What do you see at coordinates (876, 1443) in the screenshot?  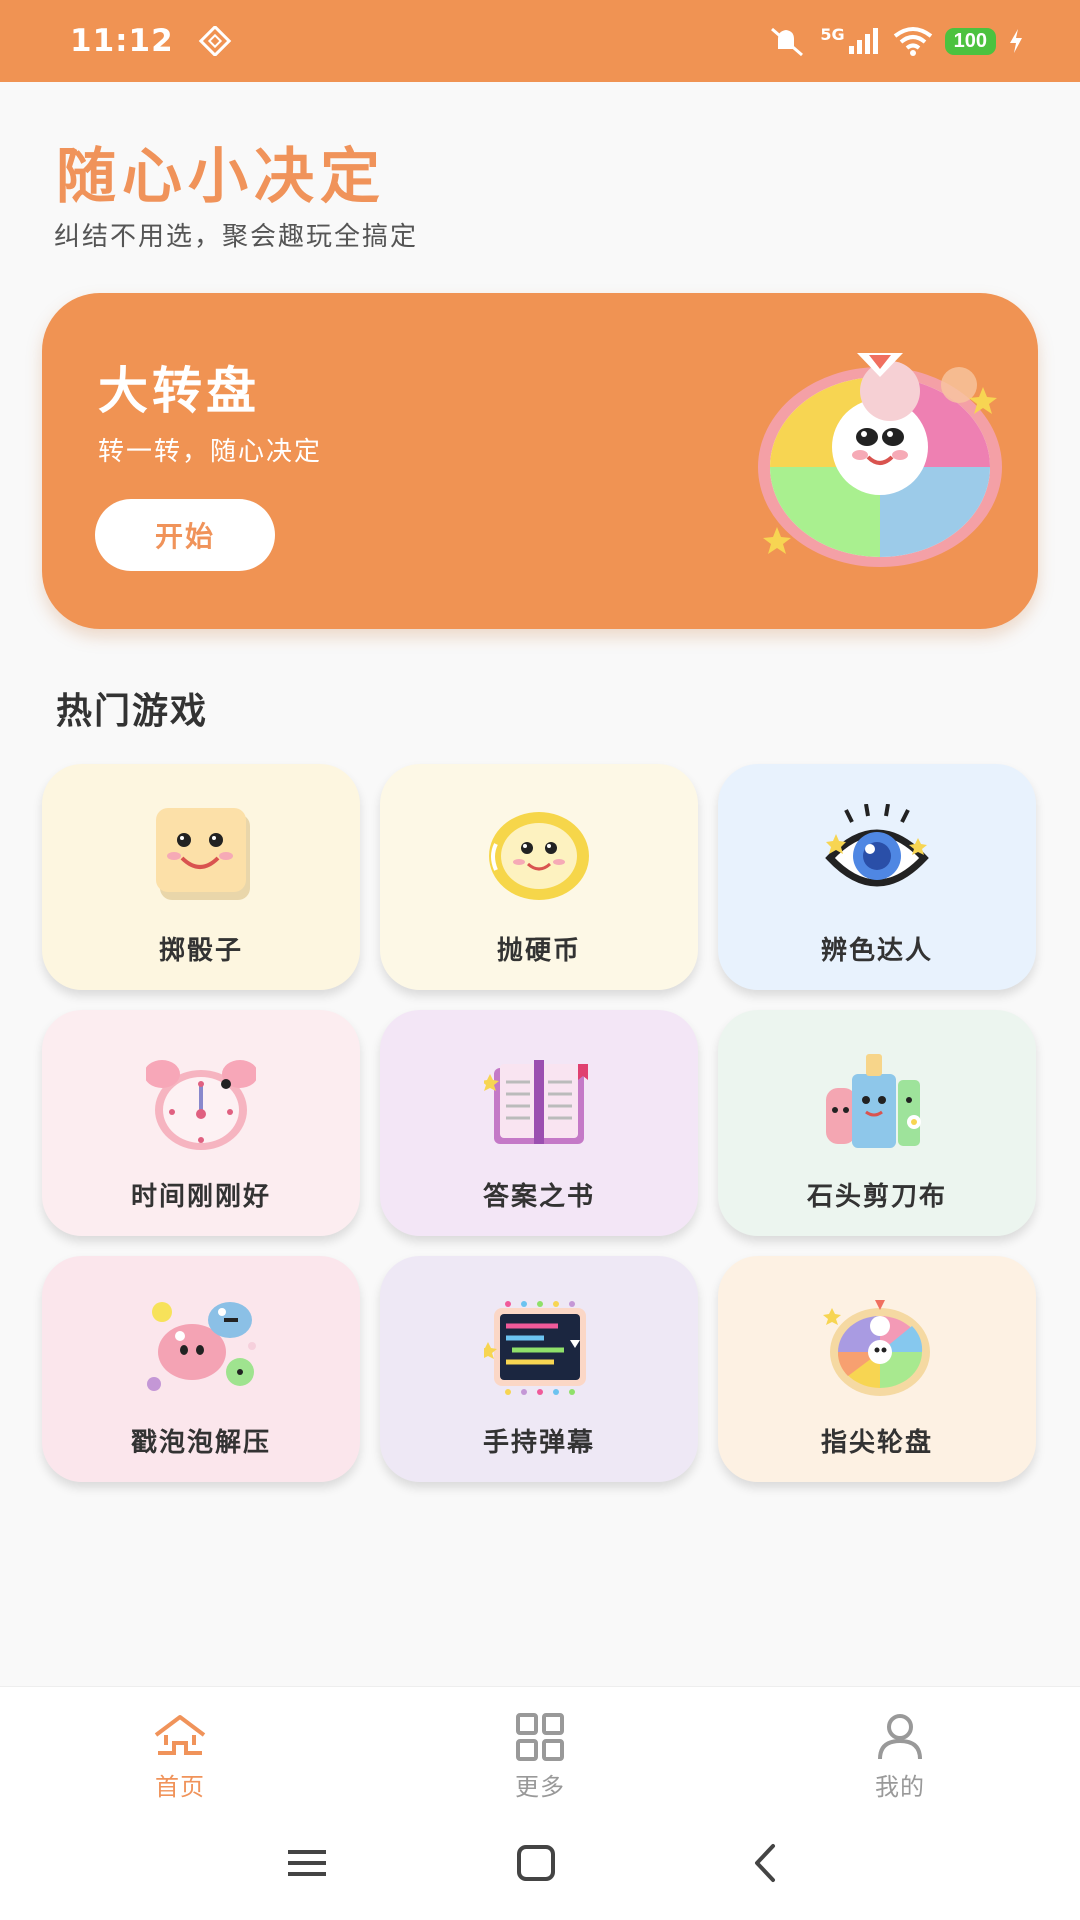 I see `game-label: 指尖轮盘` at bounding box center [876, 1443].